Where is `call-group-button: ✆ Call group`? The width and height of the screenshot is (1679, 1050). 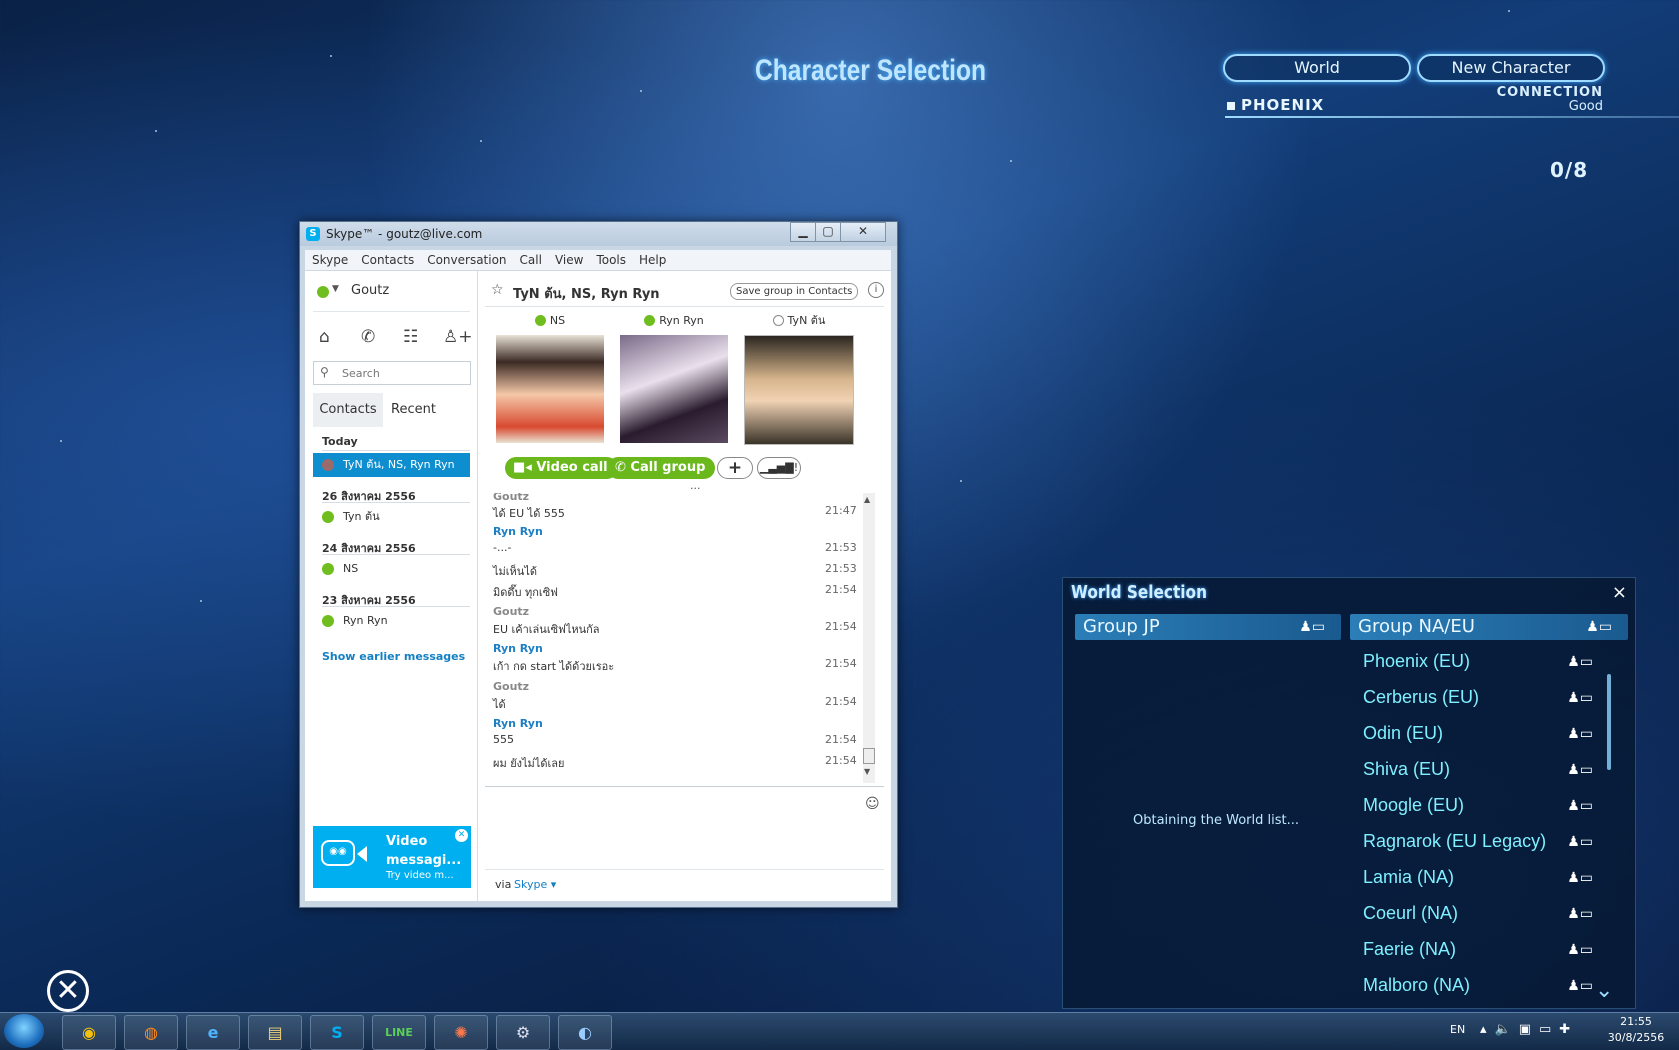 call-group-button: ✆ Call group is located at coordinates (661, 468).